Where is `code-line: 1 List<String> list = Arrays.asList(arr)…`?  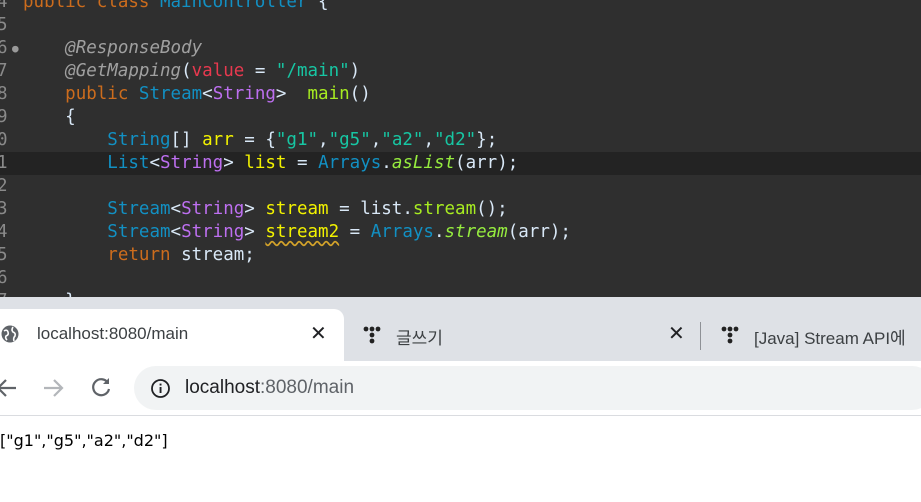 code-line: 1 List<String> list = Arrays.asList(arr)… is located at coordinates (460, 163).